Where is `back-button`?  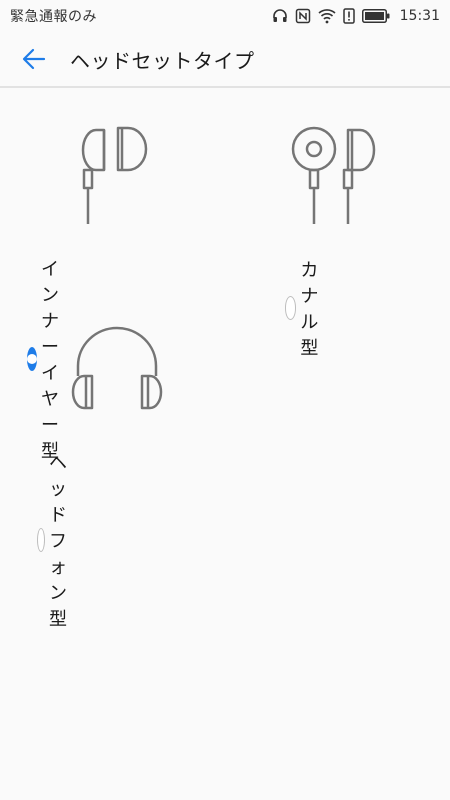
back-button is located at coordinates (34, 59).